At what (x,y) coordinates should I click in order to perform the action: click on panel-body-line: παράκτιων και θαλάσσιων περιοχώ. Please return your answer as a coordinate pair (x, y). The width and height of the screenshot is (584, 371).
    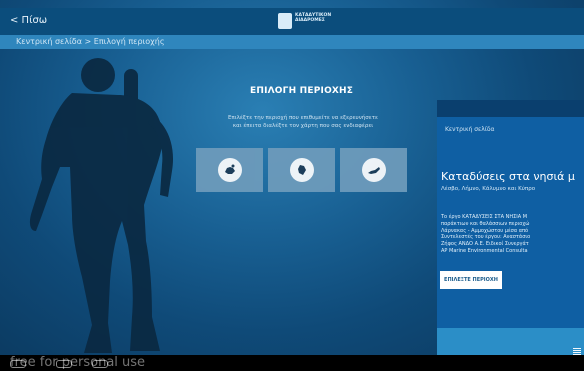
    Looking at the image, I should click on (485, 223).